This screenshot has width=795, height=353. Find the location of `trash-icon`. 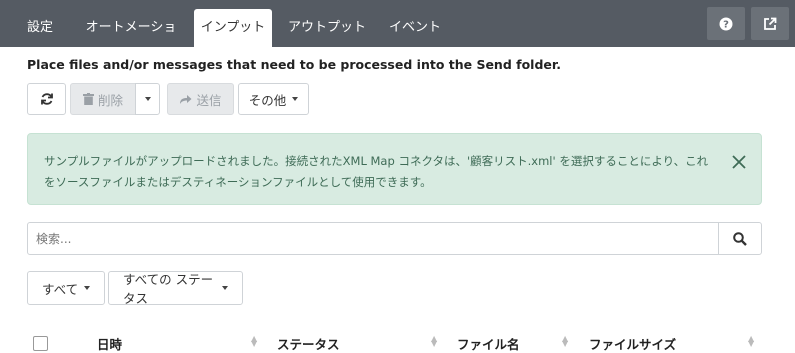

trash-icon is located at coordinates (88, 99).